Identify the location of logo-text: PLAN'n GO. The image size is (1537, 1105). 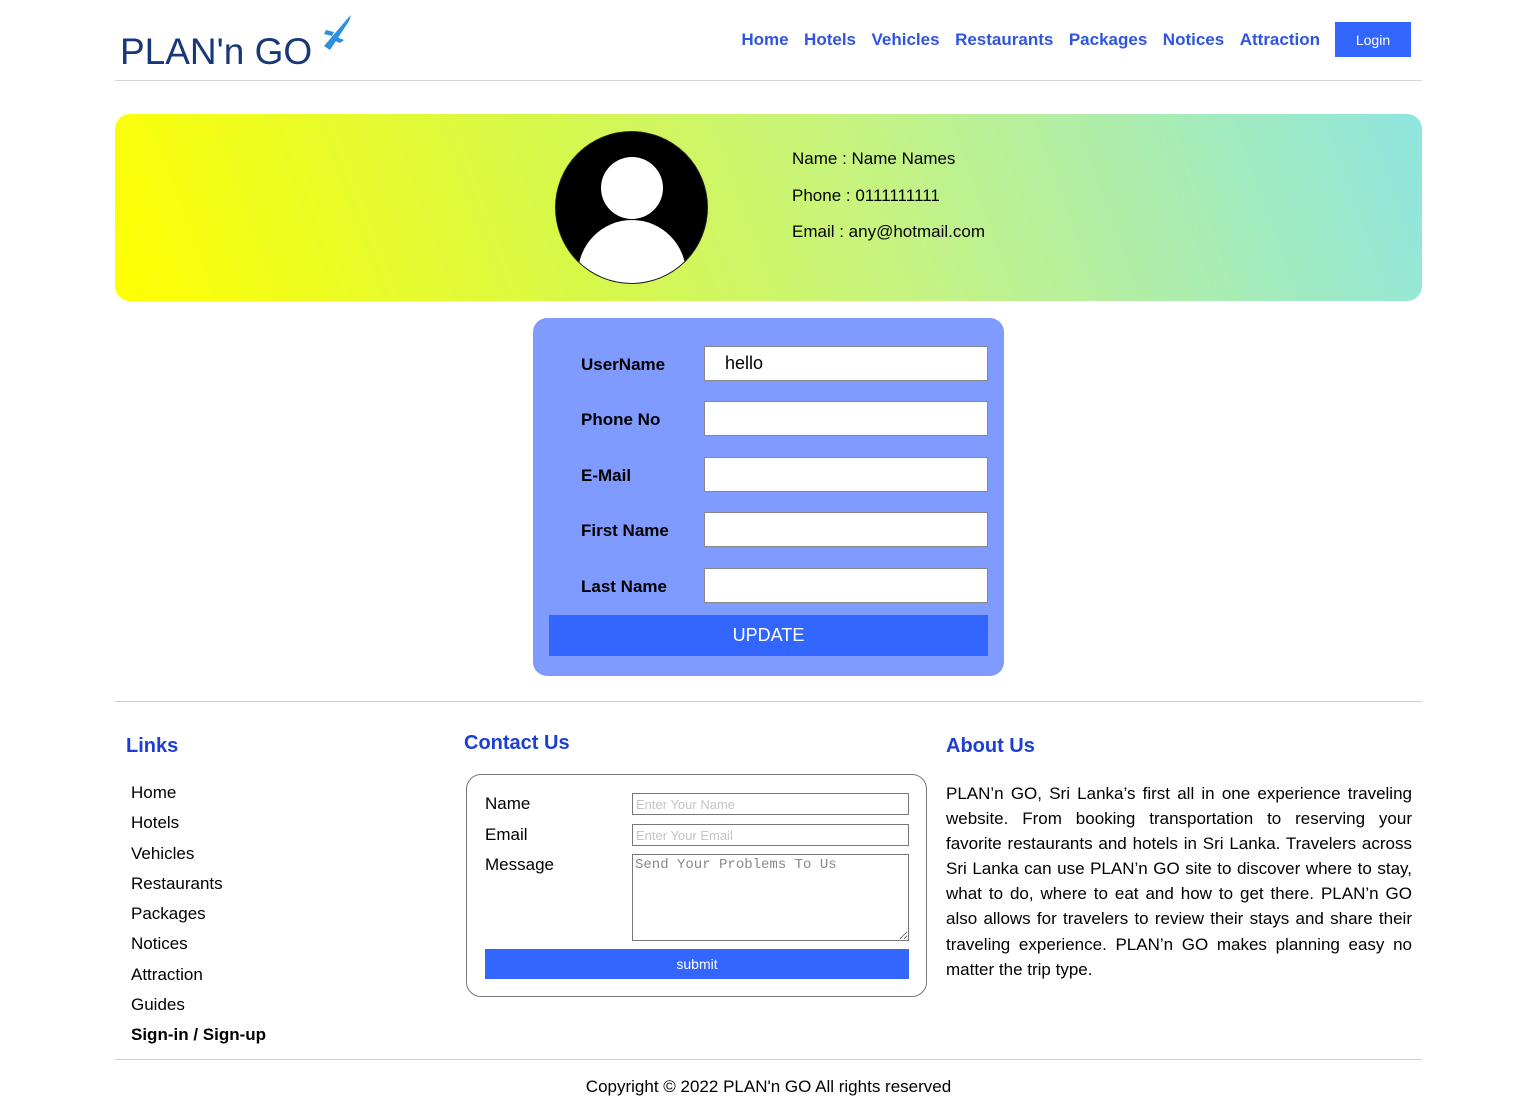
(216, 51).